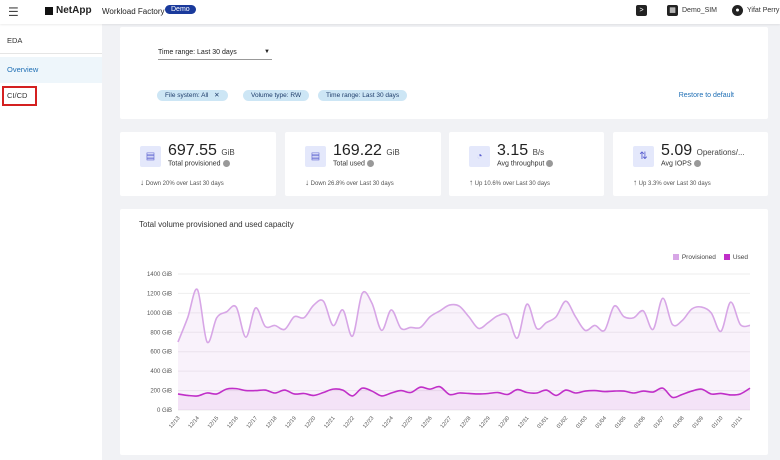 The image size is (780, 460). Describe the element at coordinates (601, 422) in the screenshot. I see `x-tick-label: 01/04` at that location.